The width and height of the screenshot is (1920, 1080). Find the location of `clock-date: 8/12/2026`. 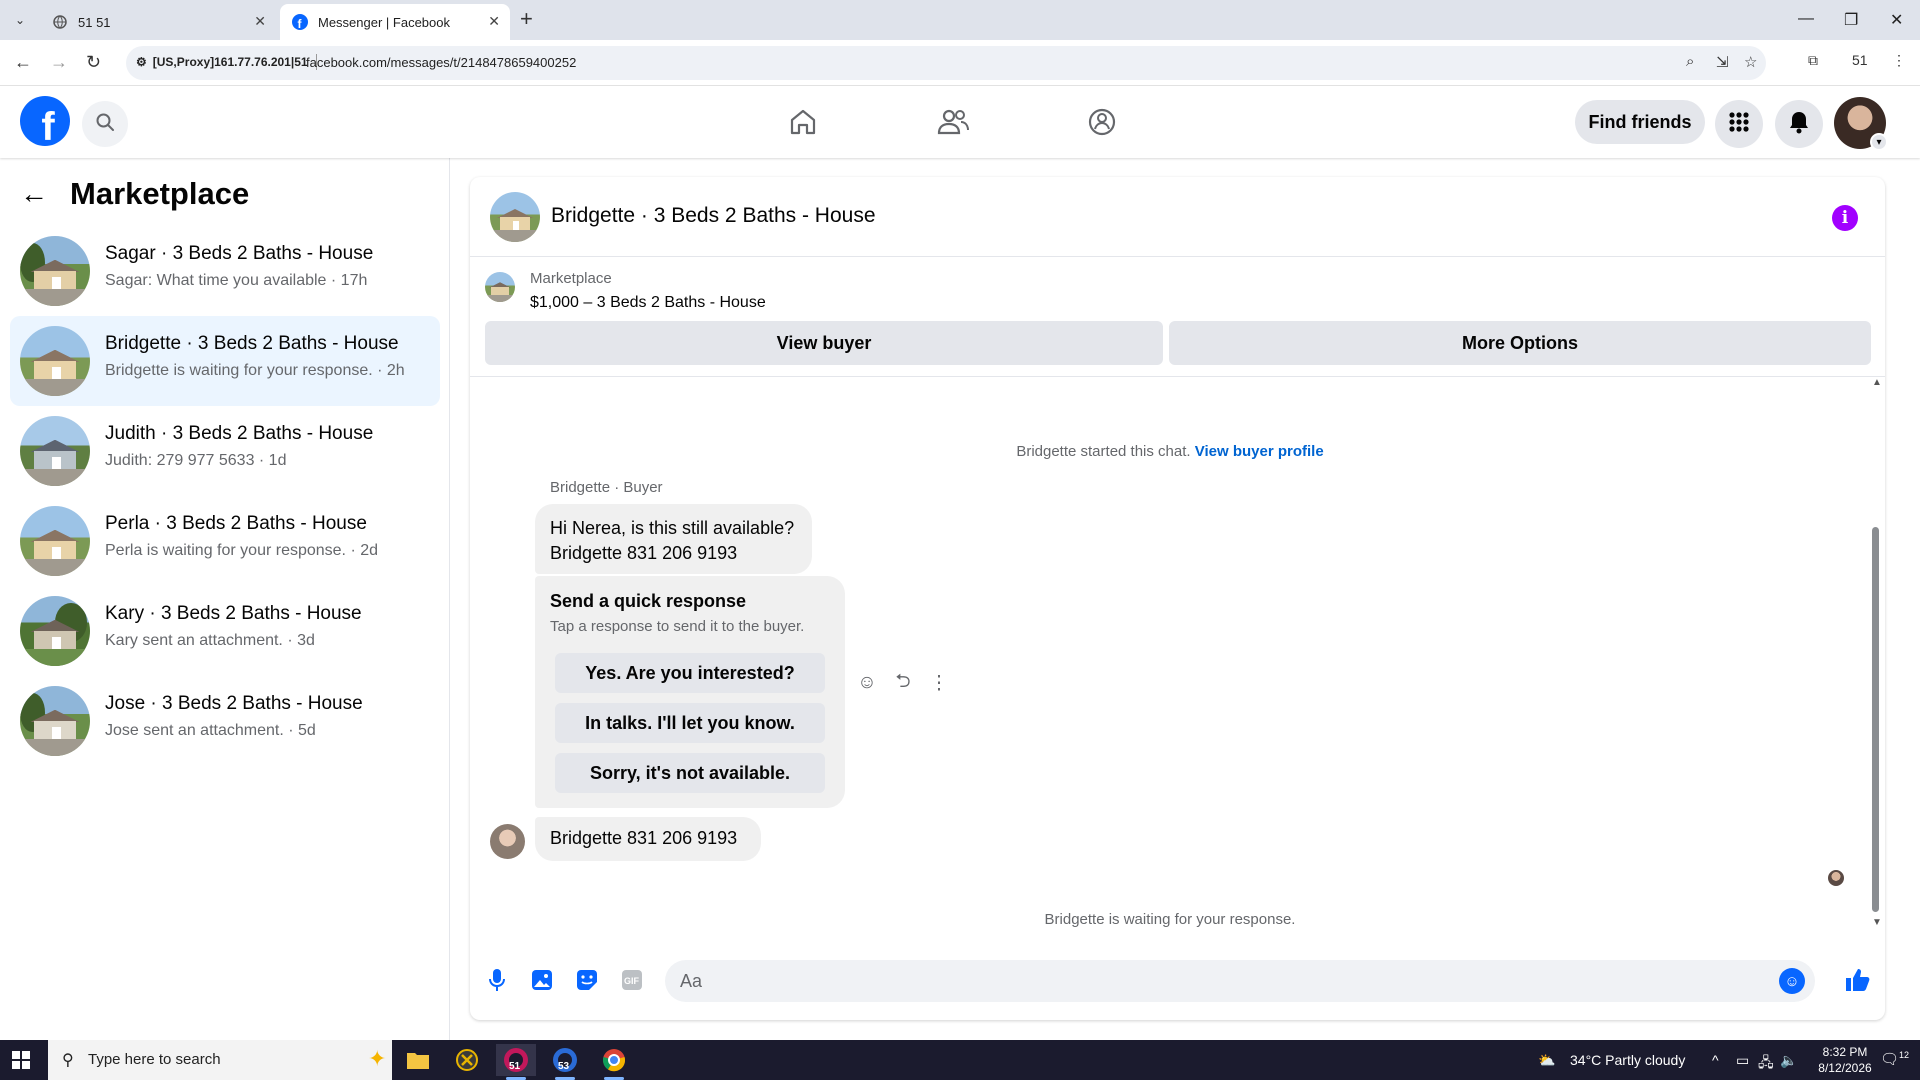

clock-date: 8/12/2026 is located at coordinates (1845, 1068).